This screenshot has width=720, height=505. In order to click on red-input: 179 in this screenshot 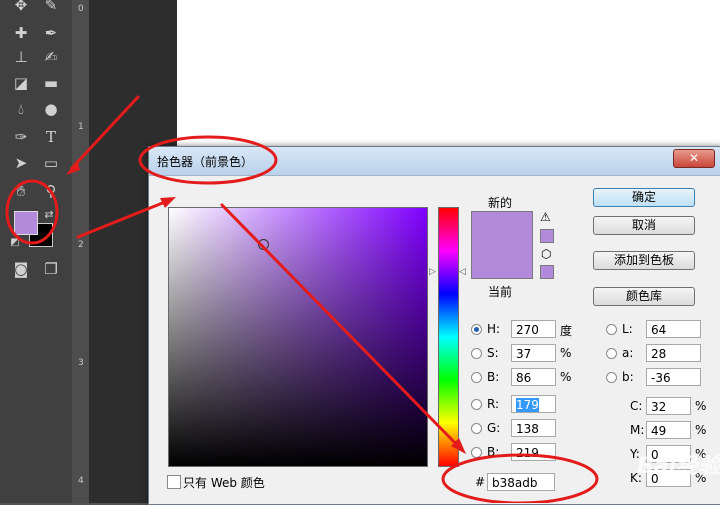, I will do `click(533, 404)`.